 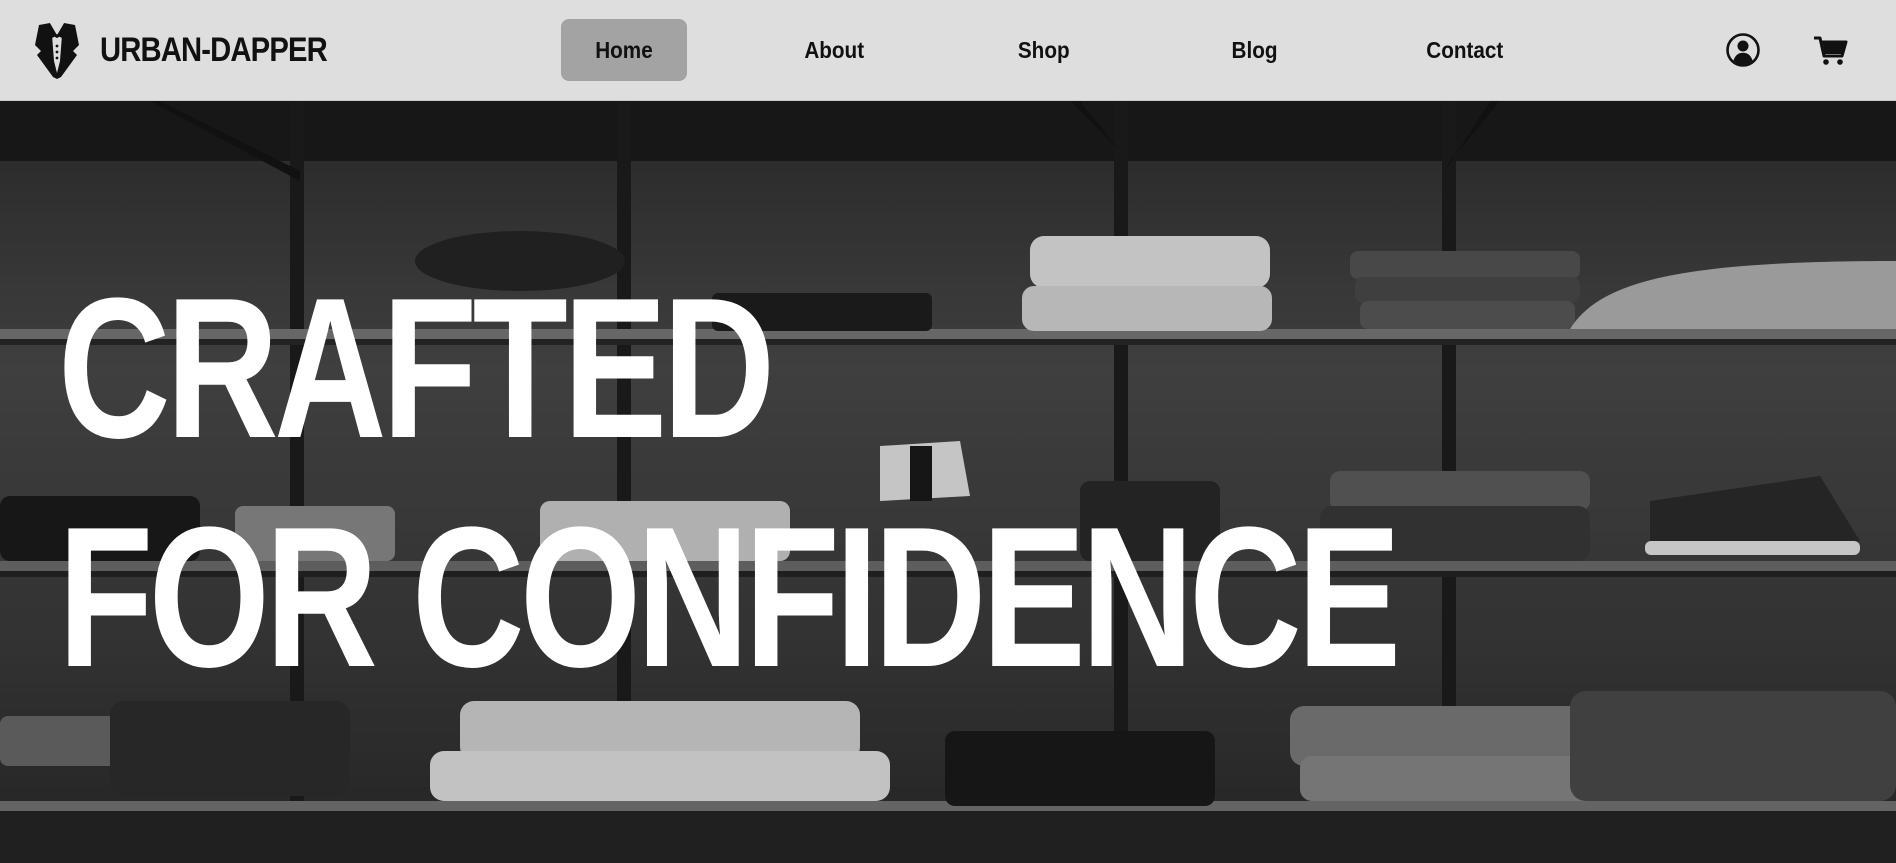 What do you see at coordinates (416, 368) in the screenshot?
I see `hero-headline-line-1: CRAFTED` at bounding box center [416, 368].